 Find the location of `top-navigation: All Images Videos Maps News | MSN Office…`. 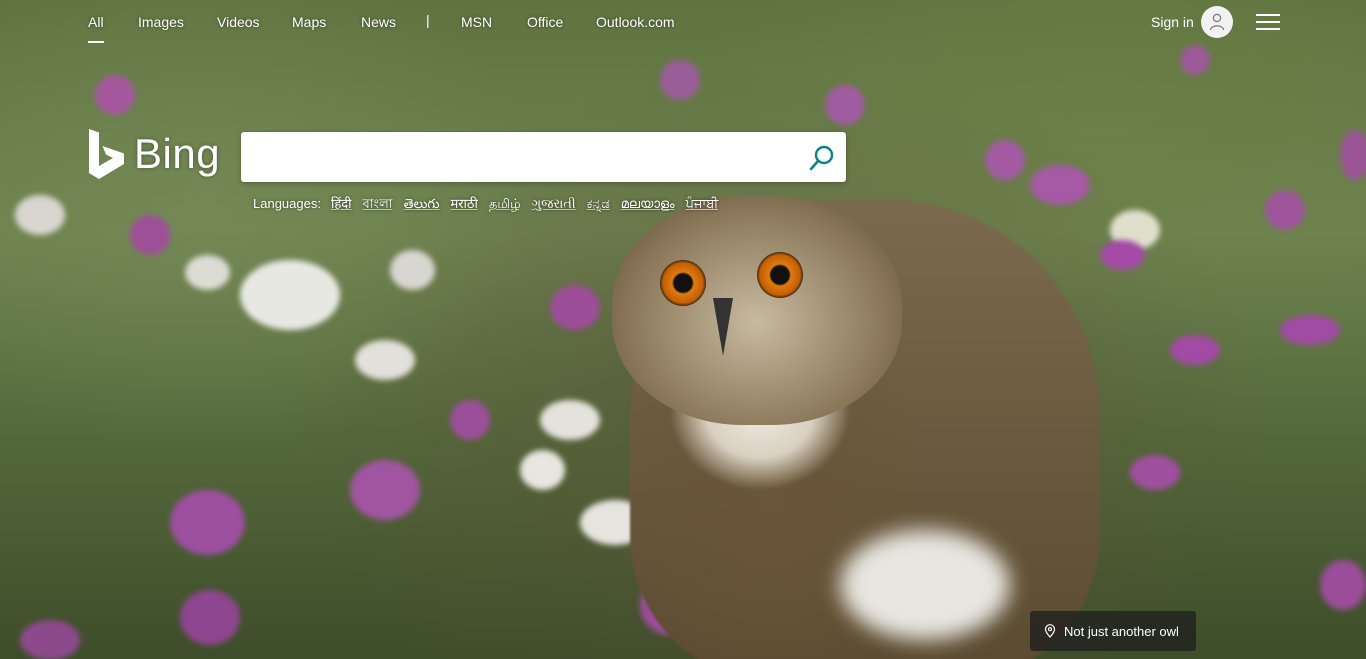

top-navigation: All Images Videos Maps News | MSN Office… is located at coordinates (683, 22).